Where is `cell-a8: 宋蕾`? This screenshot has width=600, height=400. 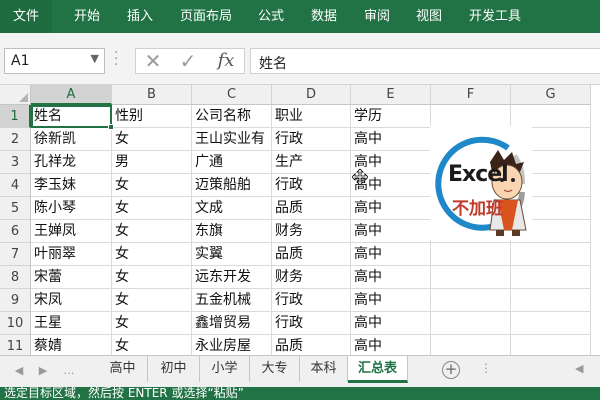
cell-a8: 宋蕾 is located at coordinates (71, 277).